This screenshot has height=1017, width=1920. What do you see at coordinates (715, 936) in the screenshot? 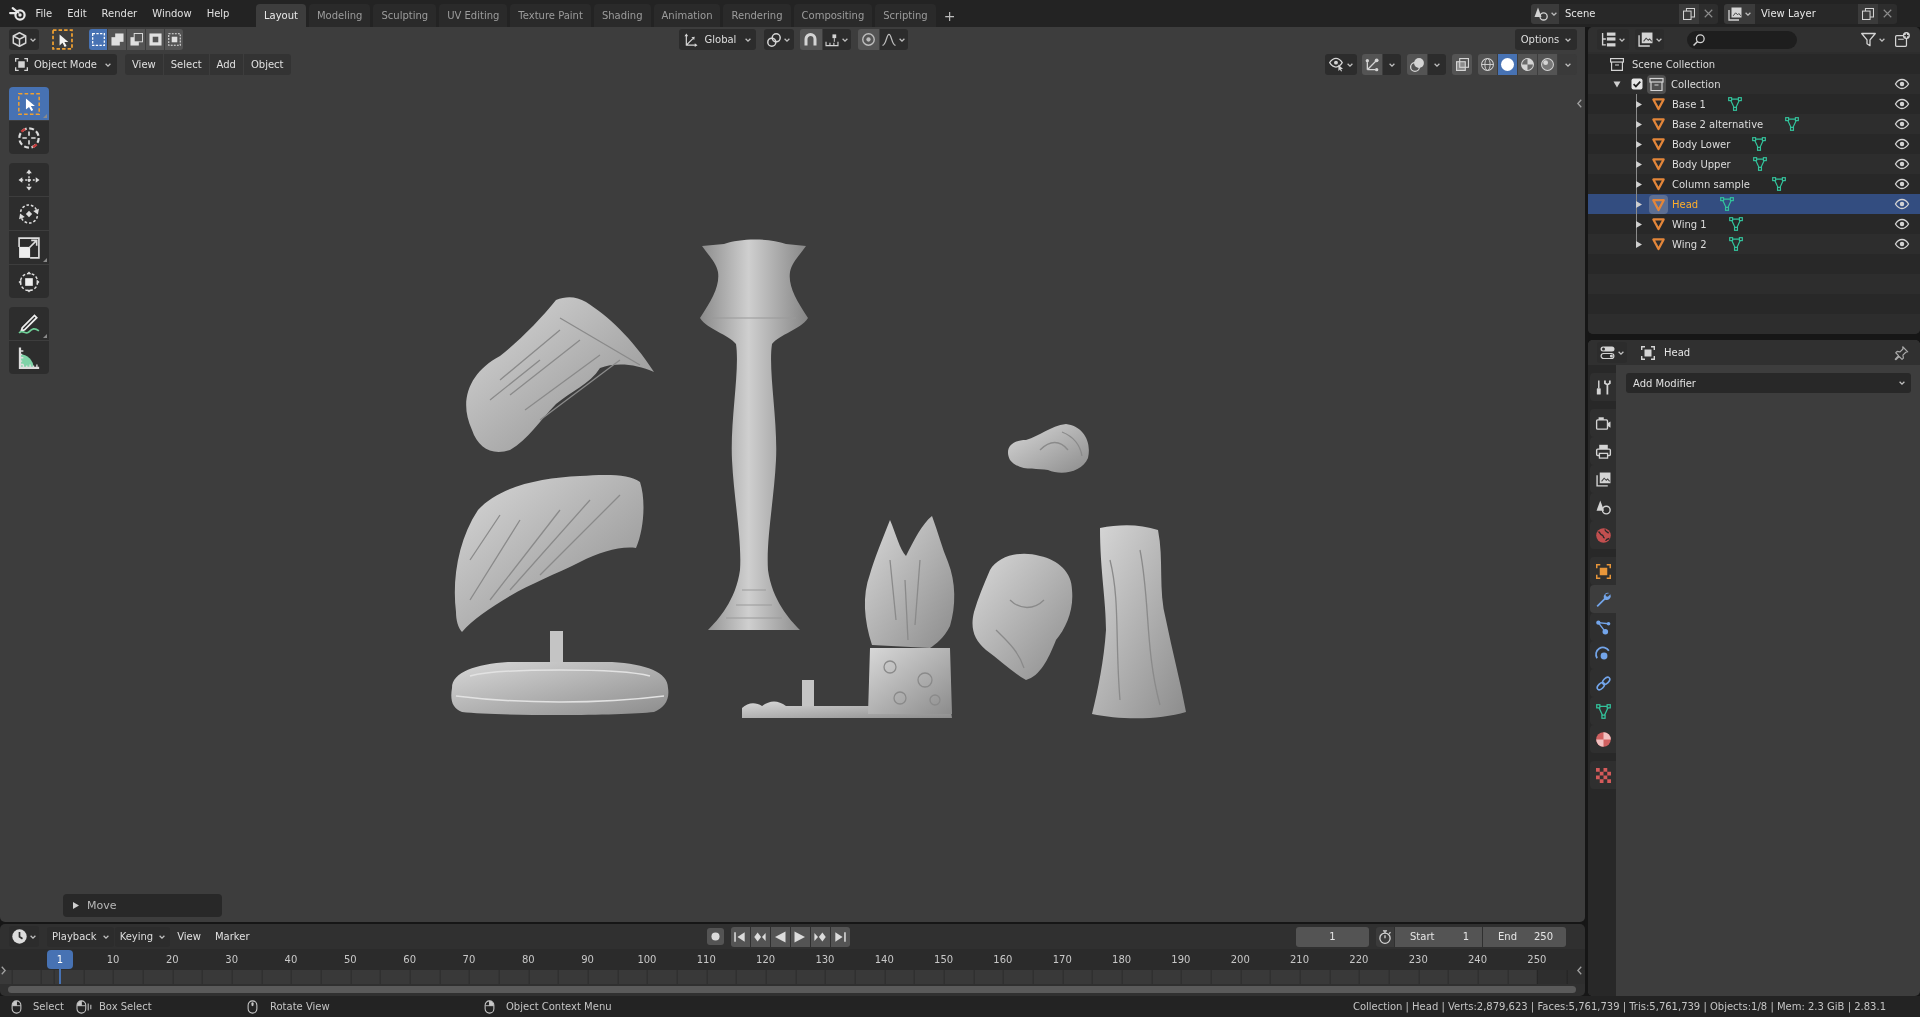
I see `auto-keying-toggle` at bounding box center [715, 936].